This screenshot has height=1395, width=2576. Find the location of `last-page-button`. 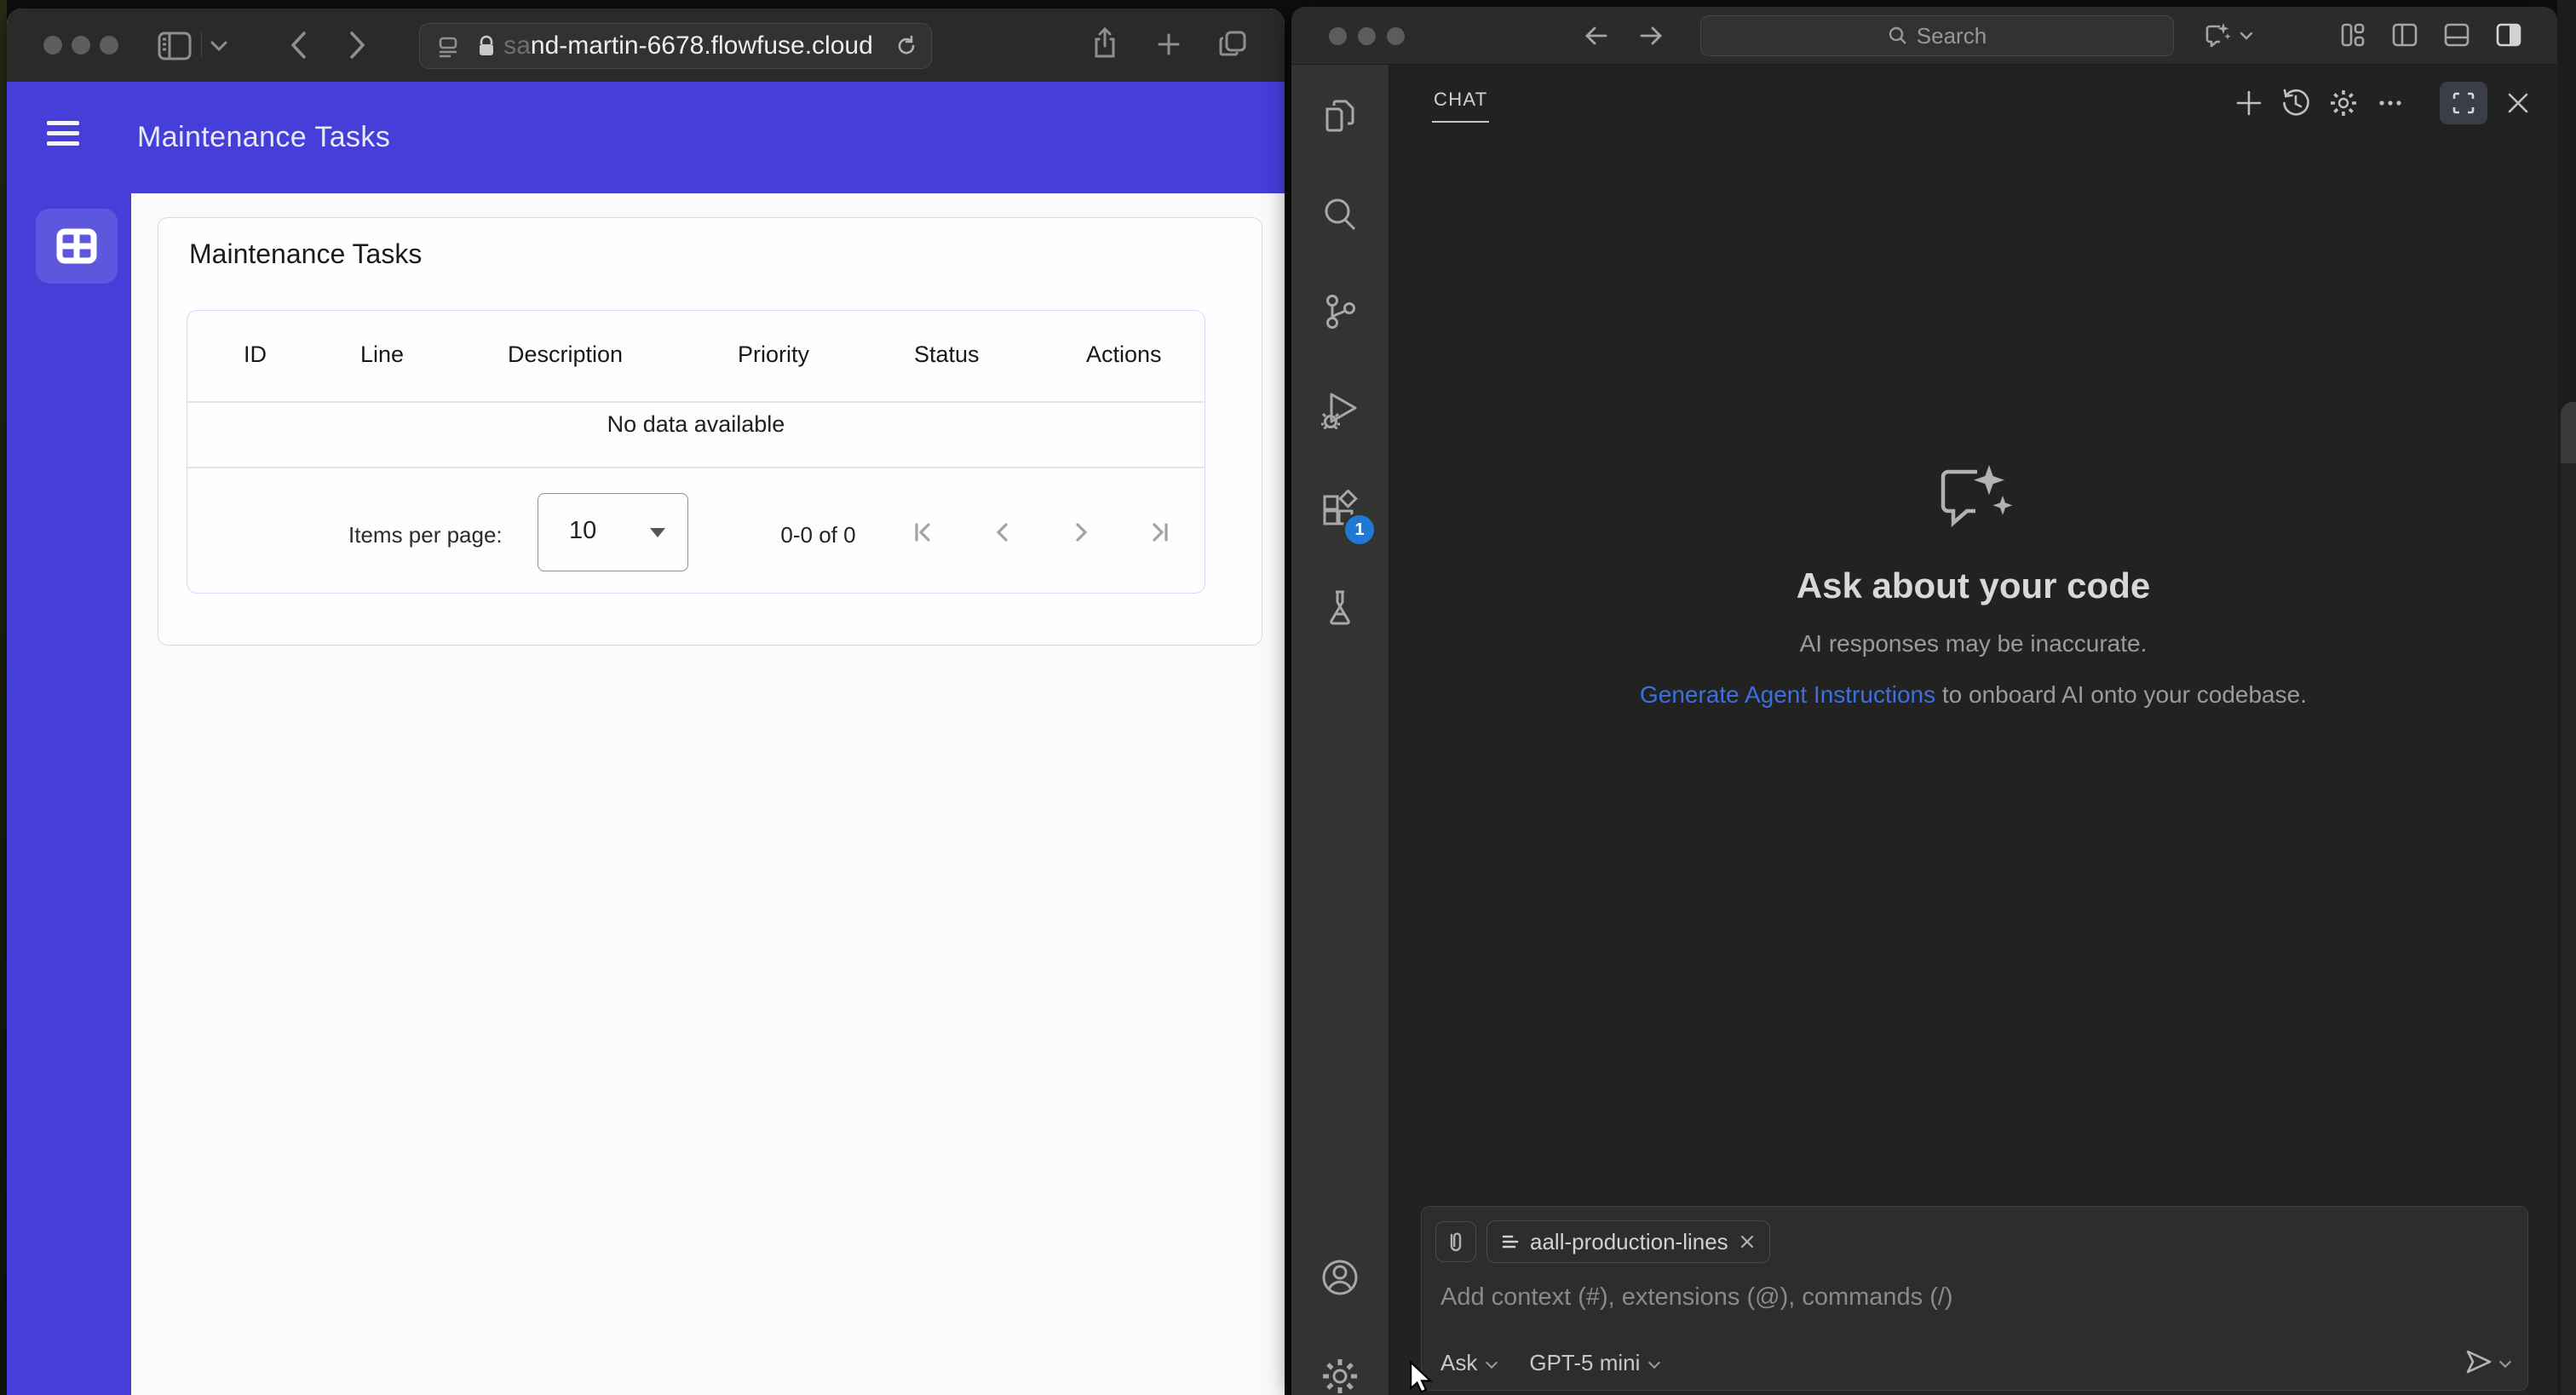

last-page-button is located at coordinates (1159, 532).